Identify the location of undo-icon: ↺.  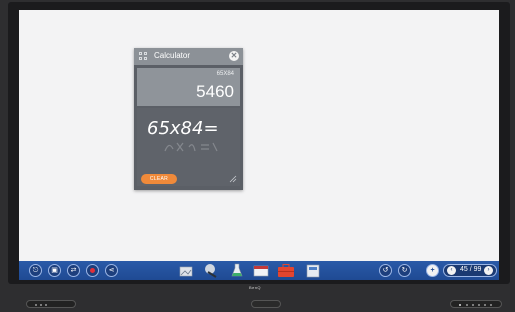
(385, 270).